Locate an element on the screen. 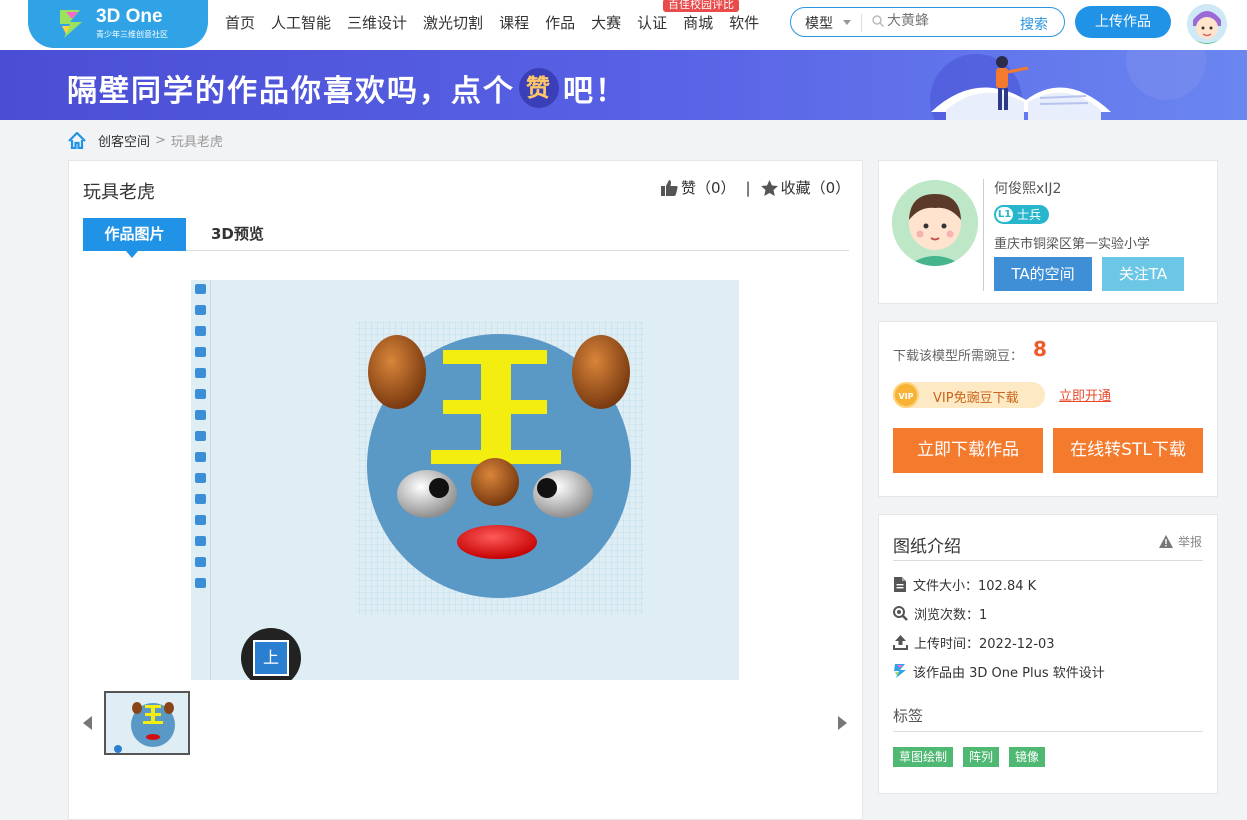 Image resolution: width=1247 pixels, height=820 pixels. rank-name: 士兵 is located at coordinates (1029, 215).